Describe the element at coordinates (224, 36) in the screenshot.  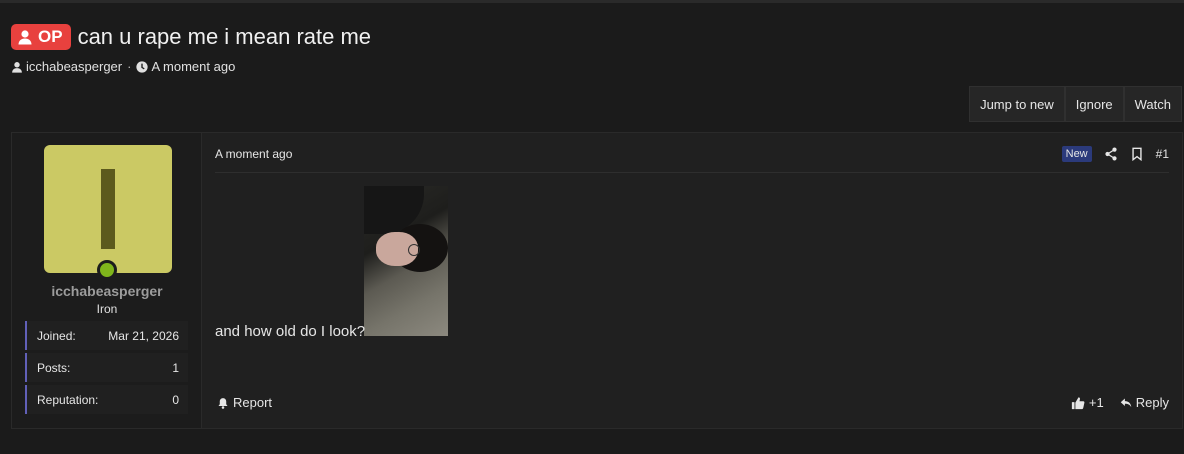
I see `page-title: can u rape me i mean rate me` at that location.